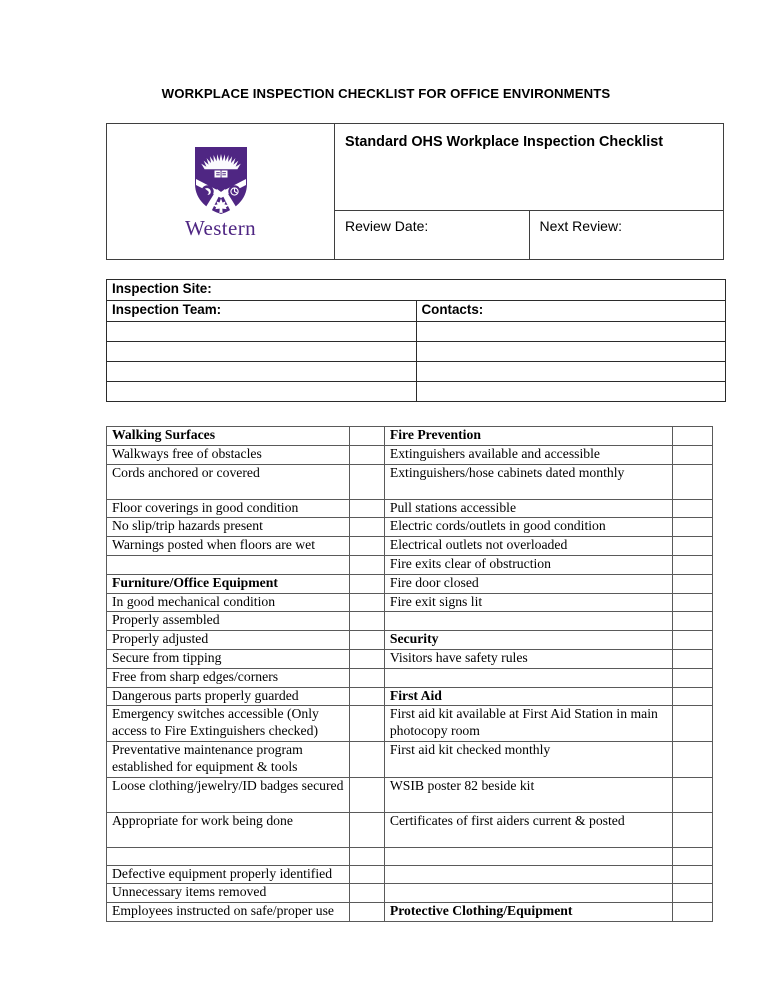 This screenshot has height=994, width=768. Describe the element at coordinates (528, 564) in the screenshot. I see `checklist-item-label: Fire exits clear of obstruction` at that location.